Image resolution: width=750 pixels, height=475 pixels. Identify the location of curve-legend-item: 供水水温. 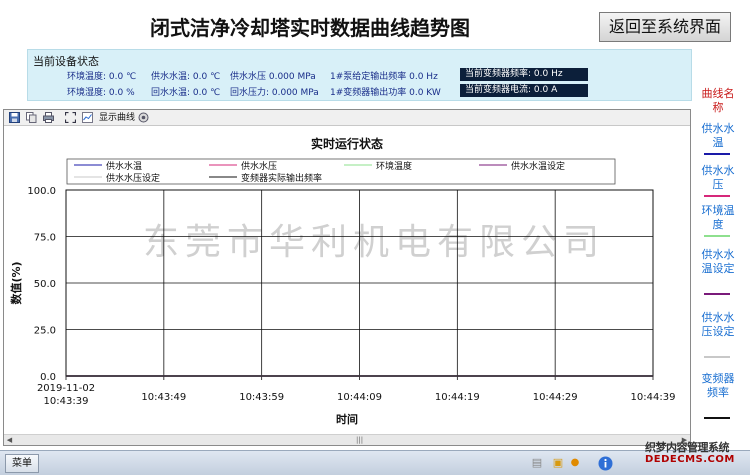
(718, 136).